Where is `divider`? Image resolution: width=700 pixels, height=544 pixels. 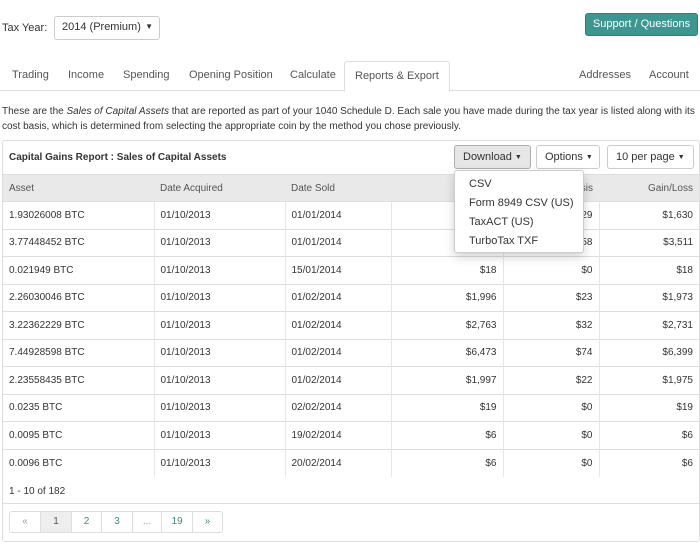 divider is located at coordinates (351, 503).